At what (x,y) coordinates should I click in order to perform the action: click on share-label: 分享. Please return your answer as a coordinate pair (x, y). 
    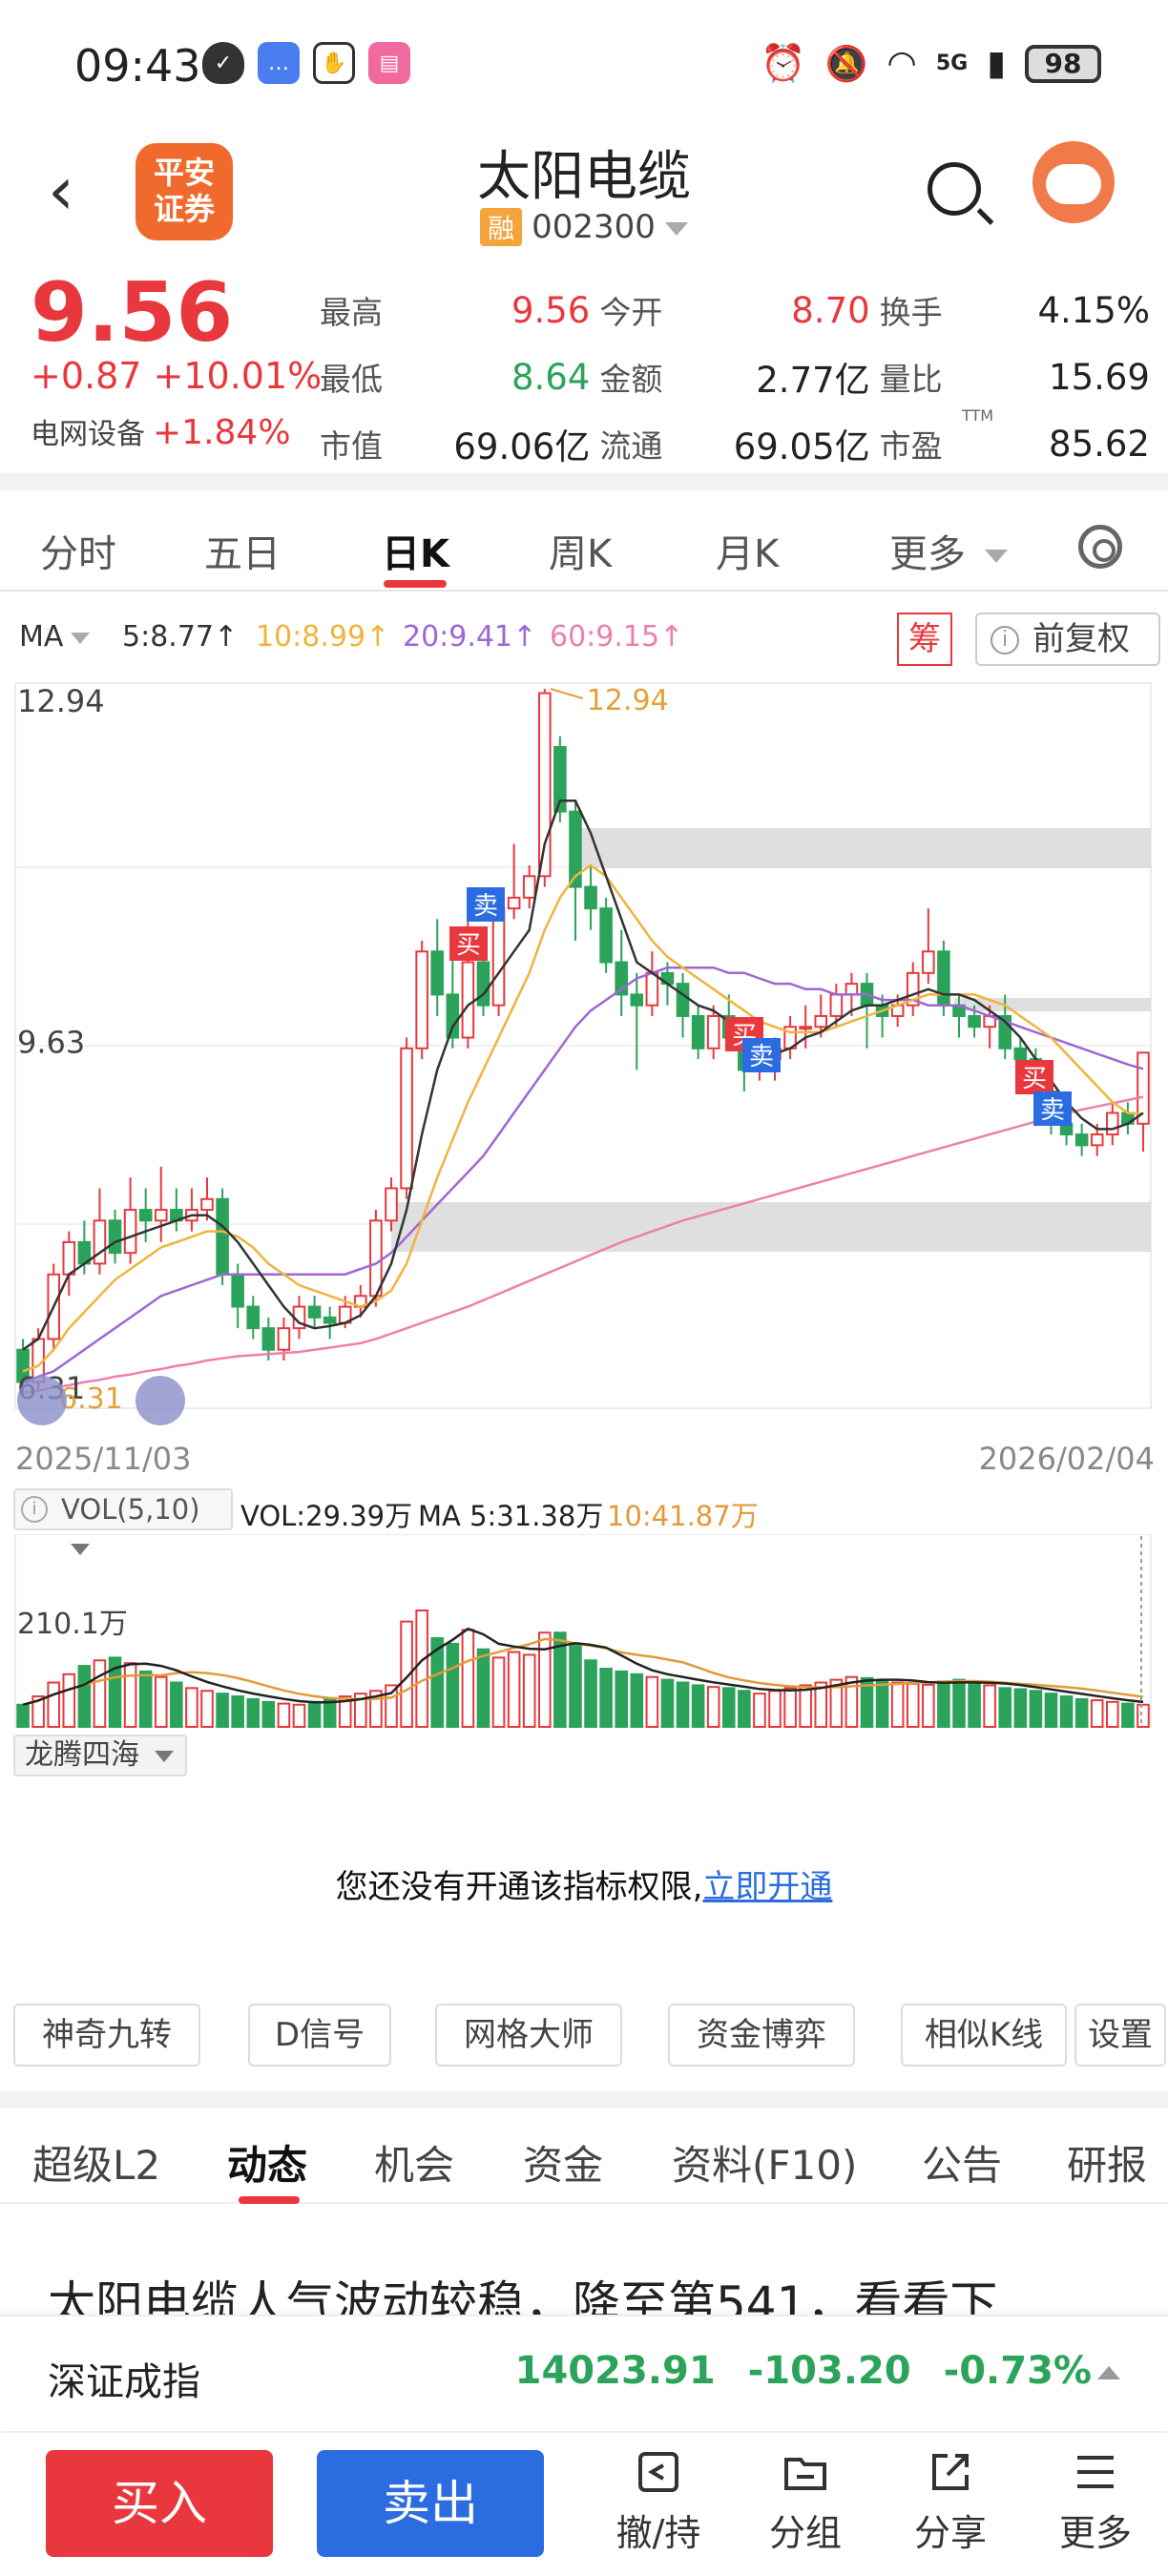
    Looking at the image, I should click on (950, 2533).